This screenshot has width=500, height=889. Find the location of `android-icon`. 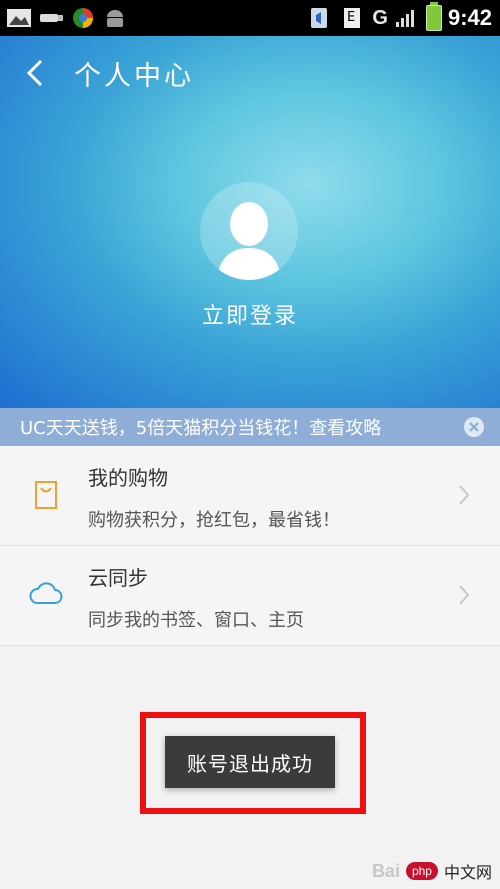

android-icon is located at coordinates (115, 18).